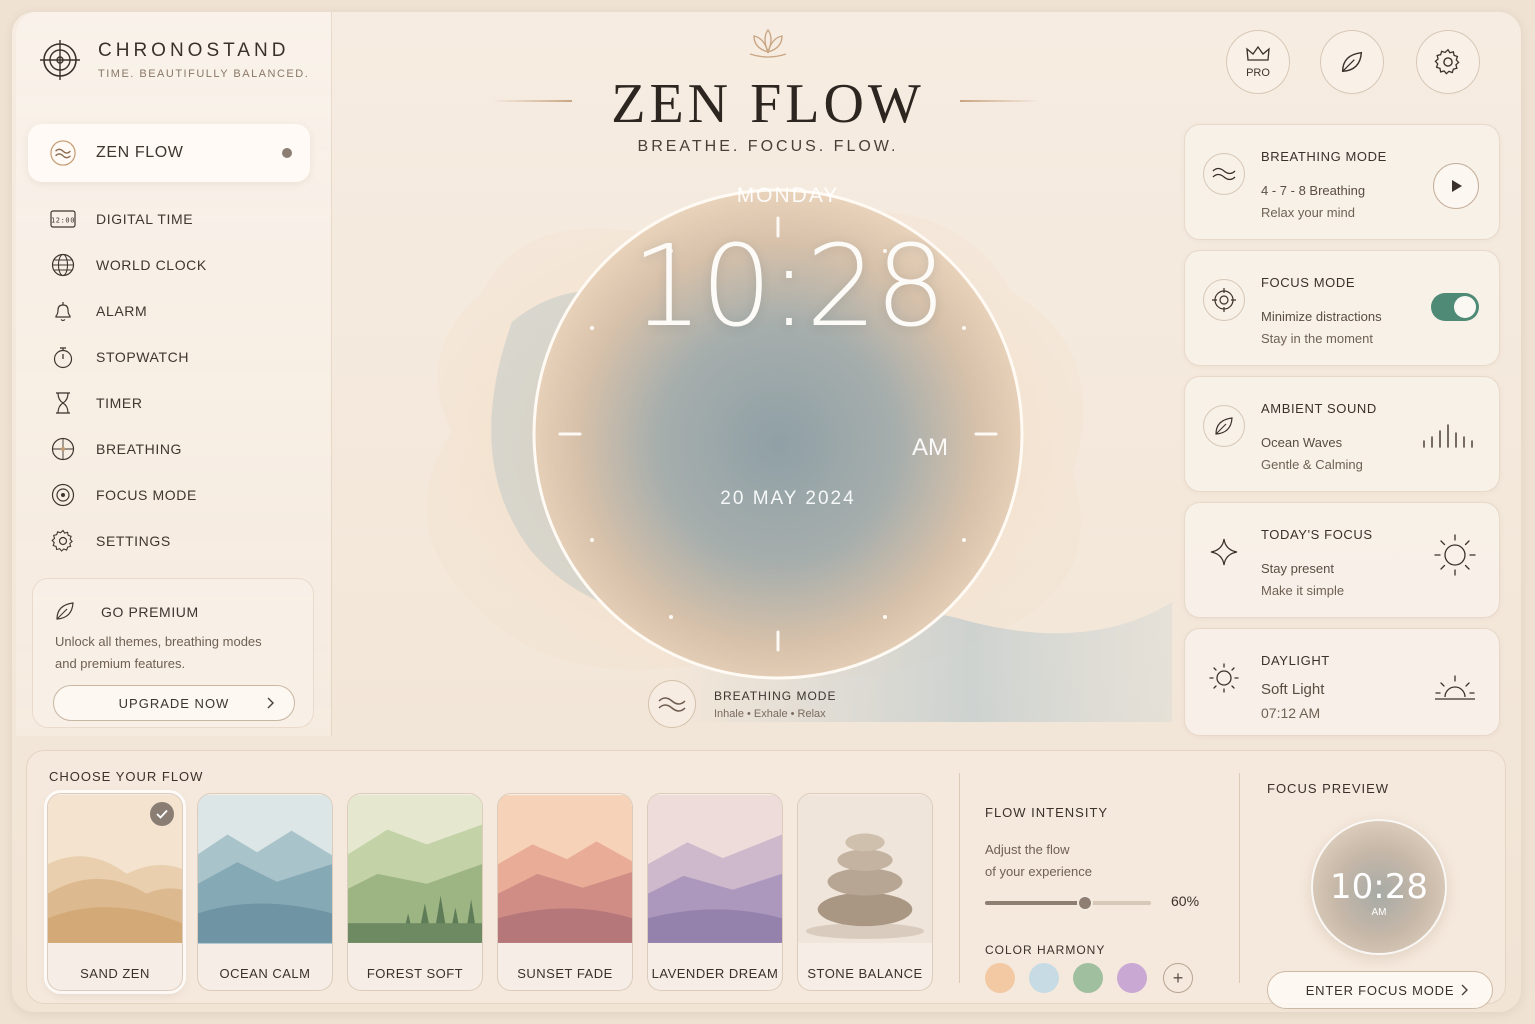 This screenshot has height=1024, width=1535. What do you see at coordinates (63, 265) in the screenshot?
I see `globe-icon` at bounding box center [63, 265].